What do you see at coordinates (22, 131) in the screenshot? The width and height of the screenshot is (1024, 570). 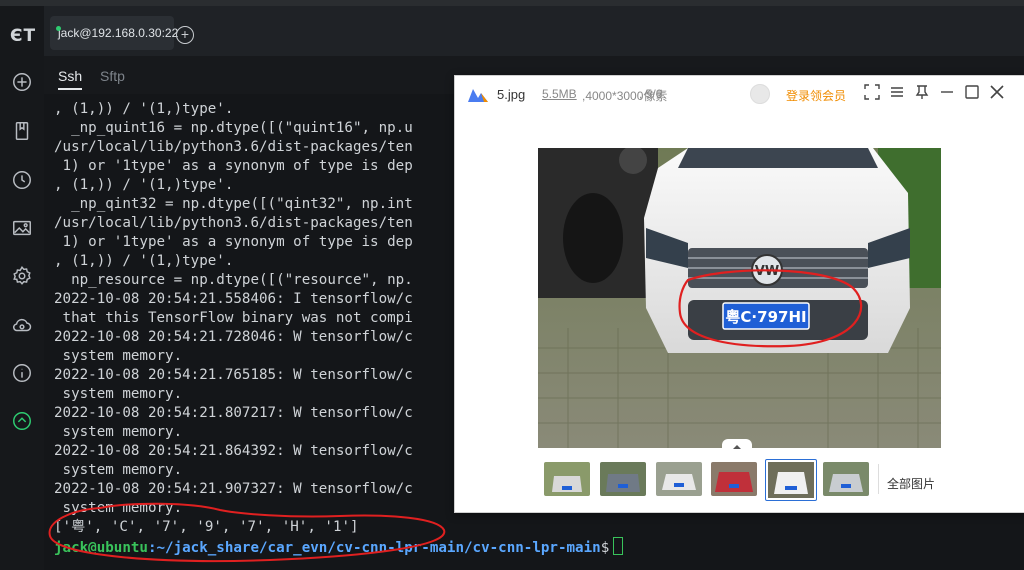 I see `bookmark-icon` at bounding box center [22, 131].